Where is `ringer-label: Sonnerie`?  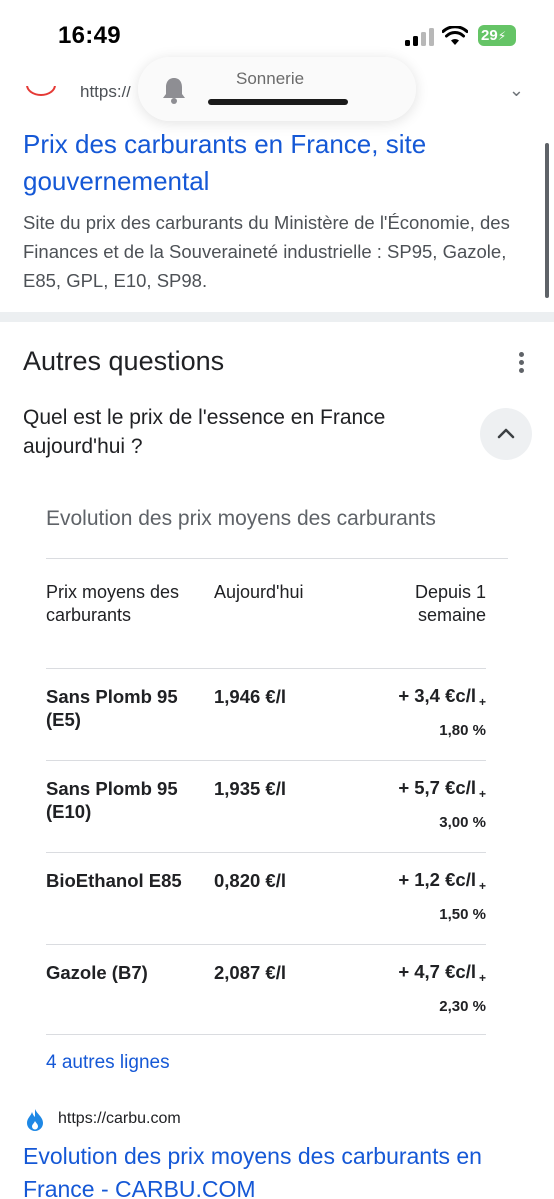
ringer-label: Sonnerie is located at coordinates (270, 78).